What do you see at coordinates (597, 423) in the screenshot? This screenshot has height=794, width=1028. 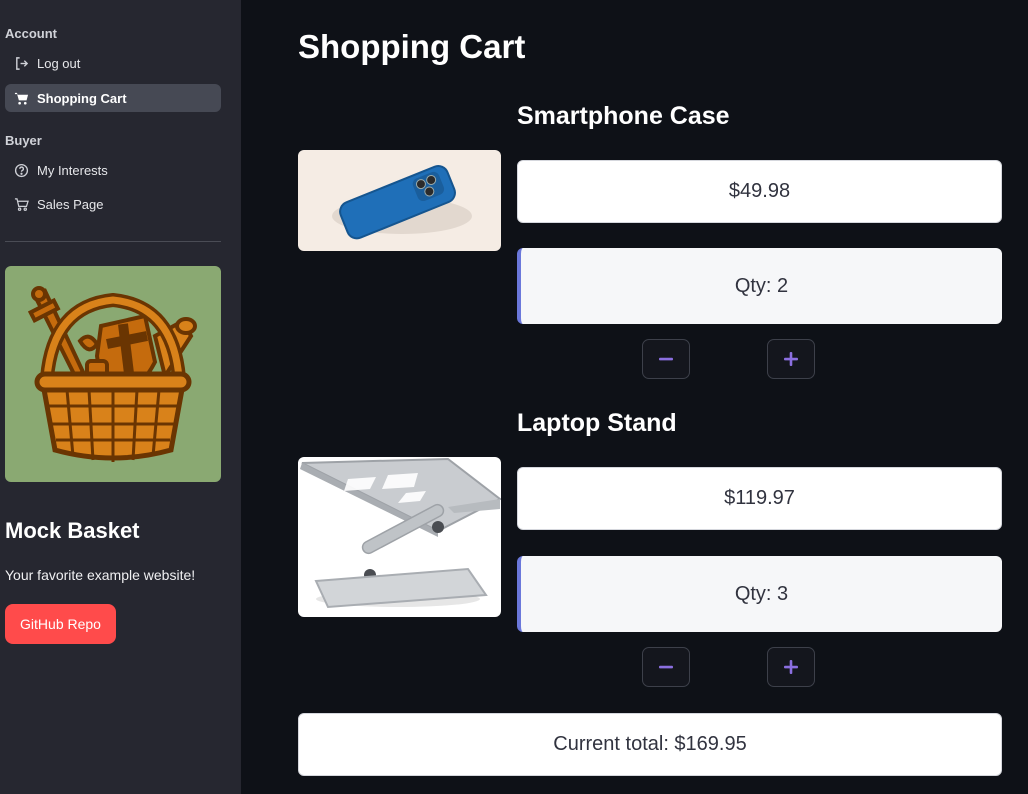 I see `product-name: Laptop Stand` at bounding box center [597, 423].